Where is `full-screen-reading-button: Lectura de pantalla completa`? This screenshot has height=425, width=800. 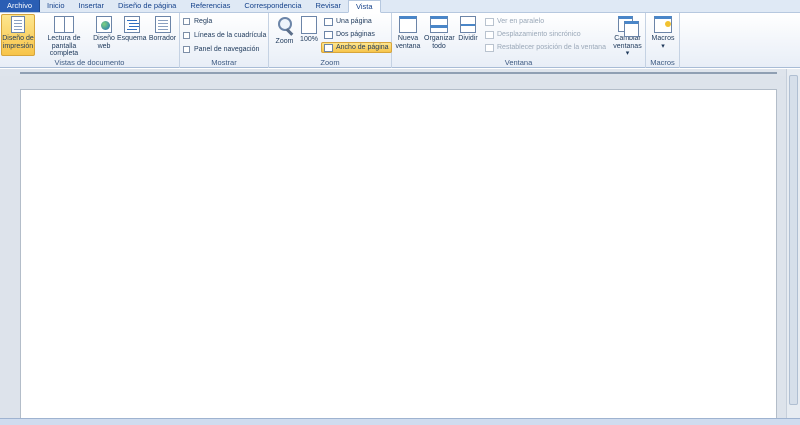 full-screen-reading-button: Lectura de pantalla completa is located at coordinates (64, 35).